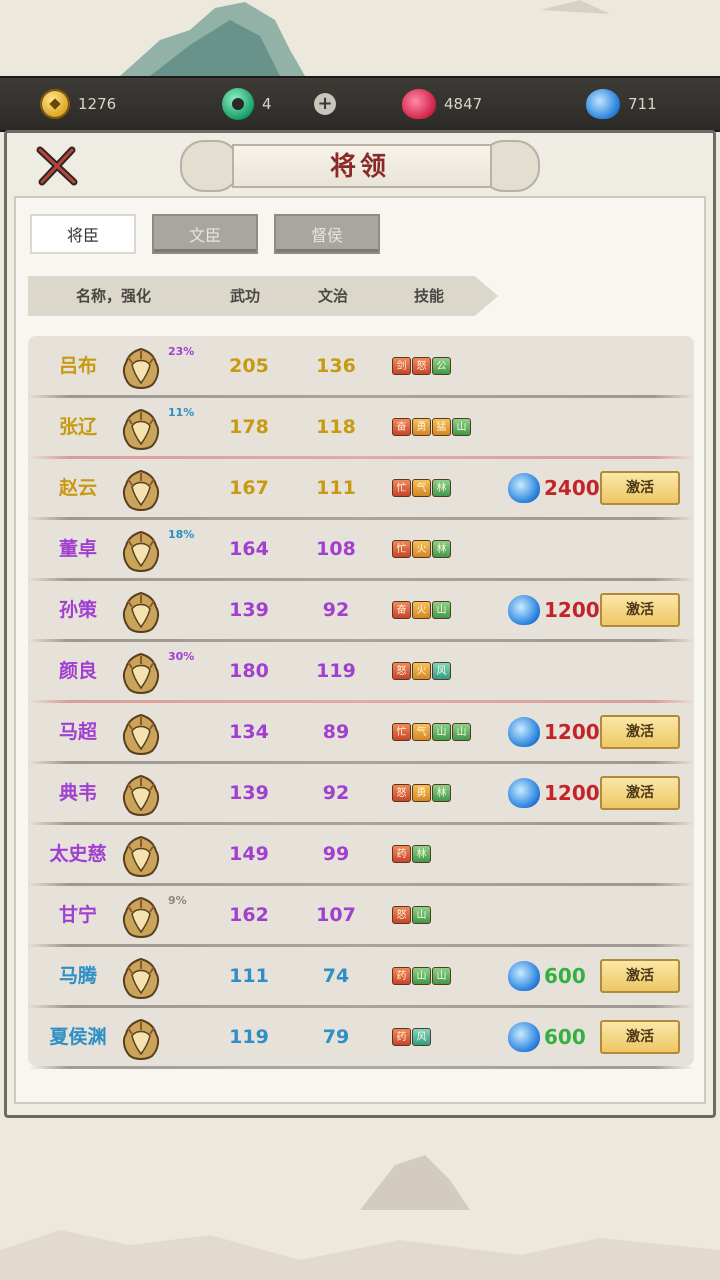 This screenshot has height=1280, width=720. Describe the element at coordinates (181, 534) in the screenshot. I see `enhance-percent: 18%` at that location.